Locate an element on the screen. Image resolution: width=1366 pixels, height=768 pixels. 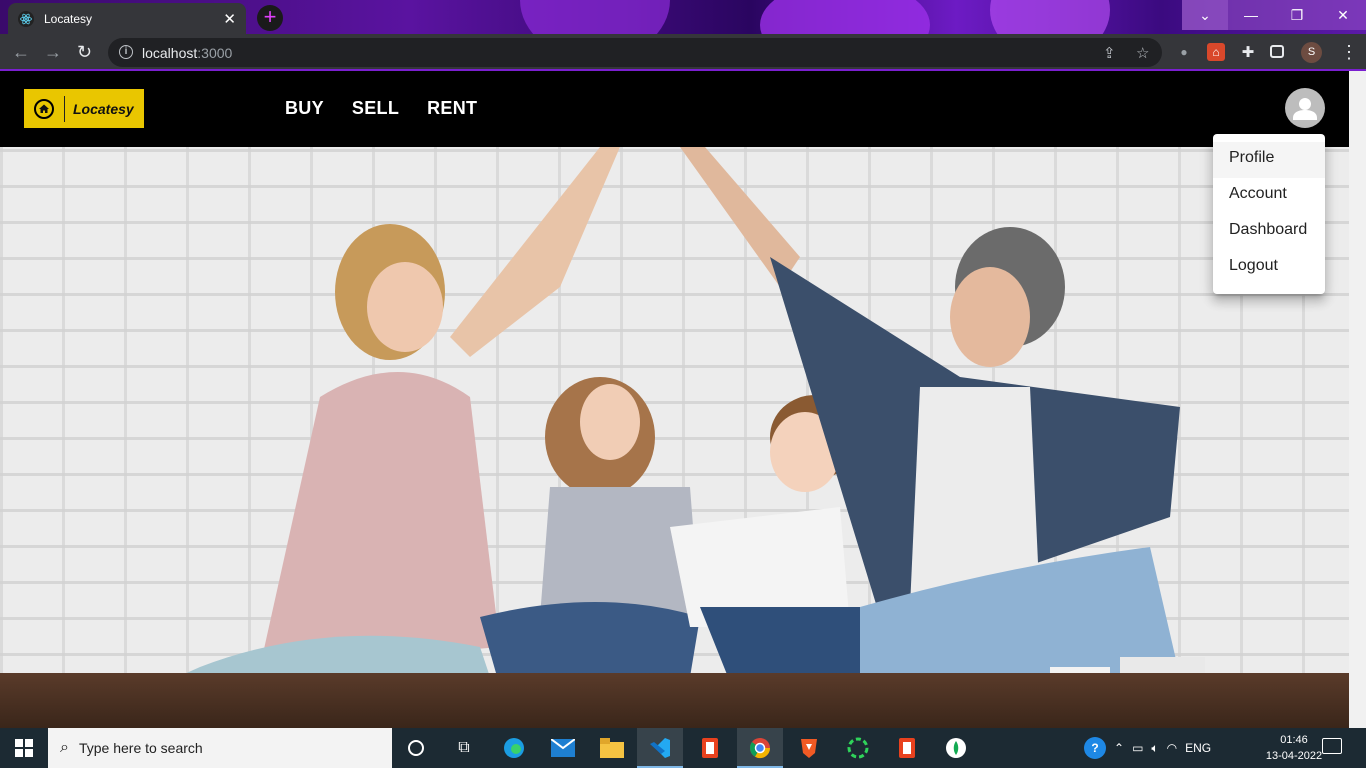
site-header: Locatesy BUY SELL RENT is located at coordinates (674, 109).